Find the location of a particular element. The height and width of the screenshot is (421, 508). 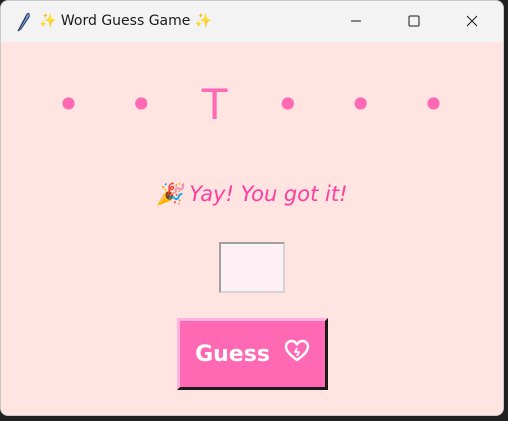

title-bar: ✨ Word Guess Game ✨ is located at coordinates (252, 21).